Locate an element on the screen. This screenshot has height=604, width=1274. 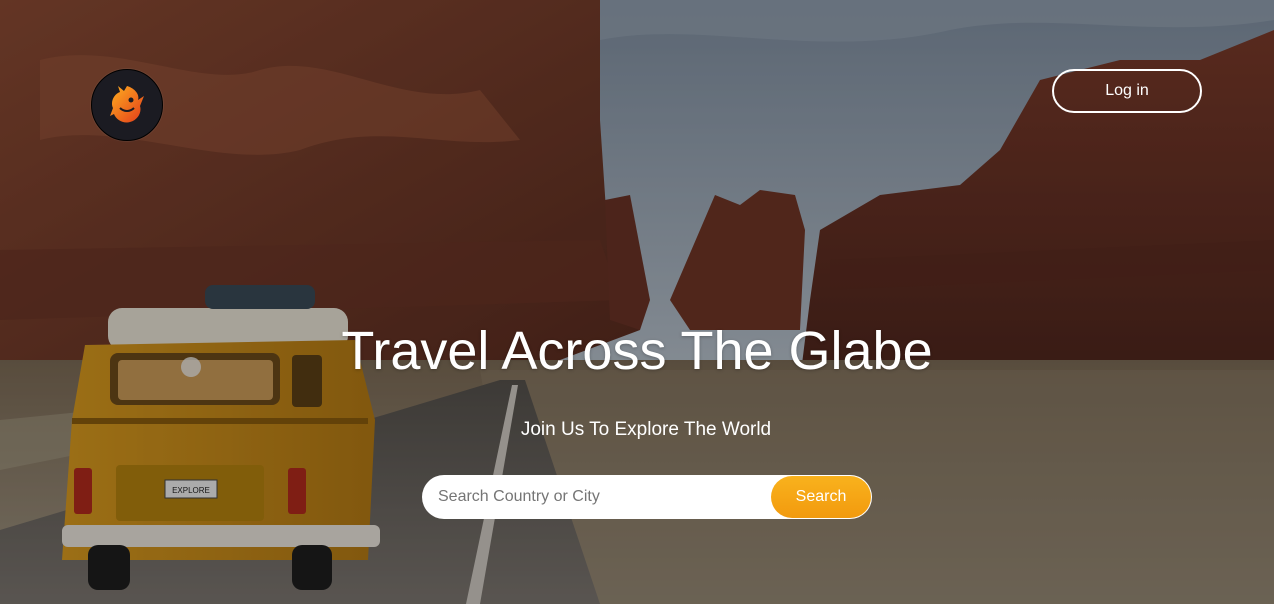
dragon-logo-icon is located at coordinates (127, 105).